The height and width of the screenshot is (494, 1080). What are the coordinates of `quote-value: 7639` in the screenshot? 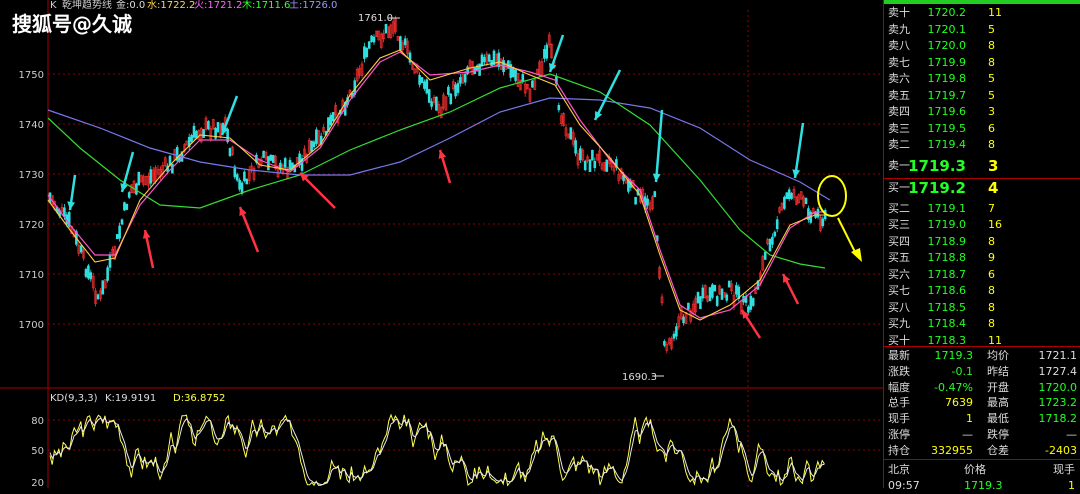 It's located at (959, 403).